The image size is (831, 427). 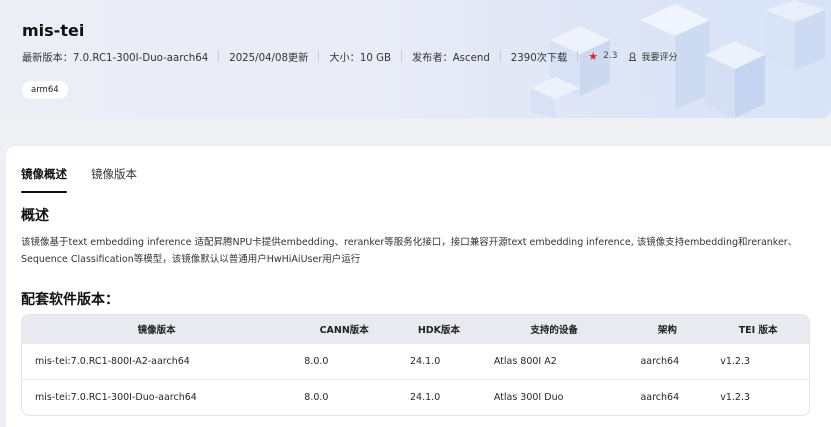 What do you see at coordinates (45, 90) in the screenshot?
I see `arch-tag: arm64` at bounding box center [45, 90].